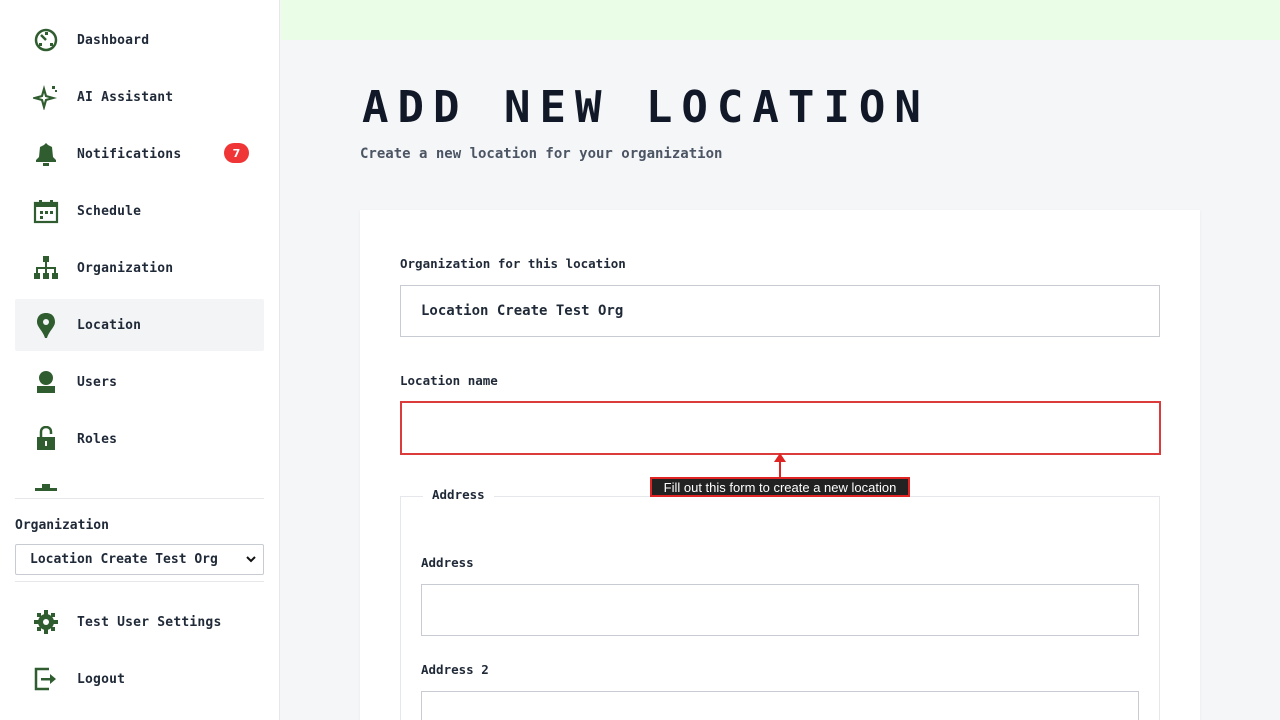  I want to click on sidebar-item-schedule: Schedule, so click(139, 211).